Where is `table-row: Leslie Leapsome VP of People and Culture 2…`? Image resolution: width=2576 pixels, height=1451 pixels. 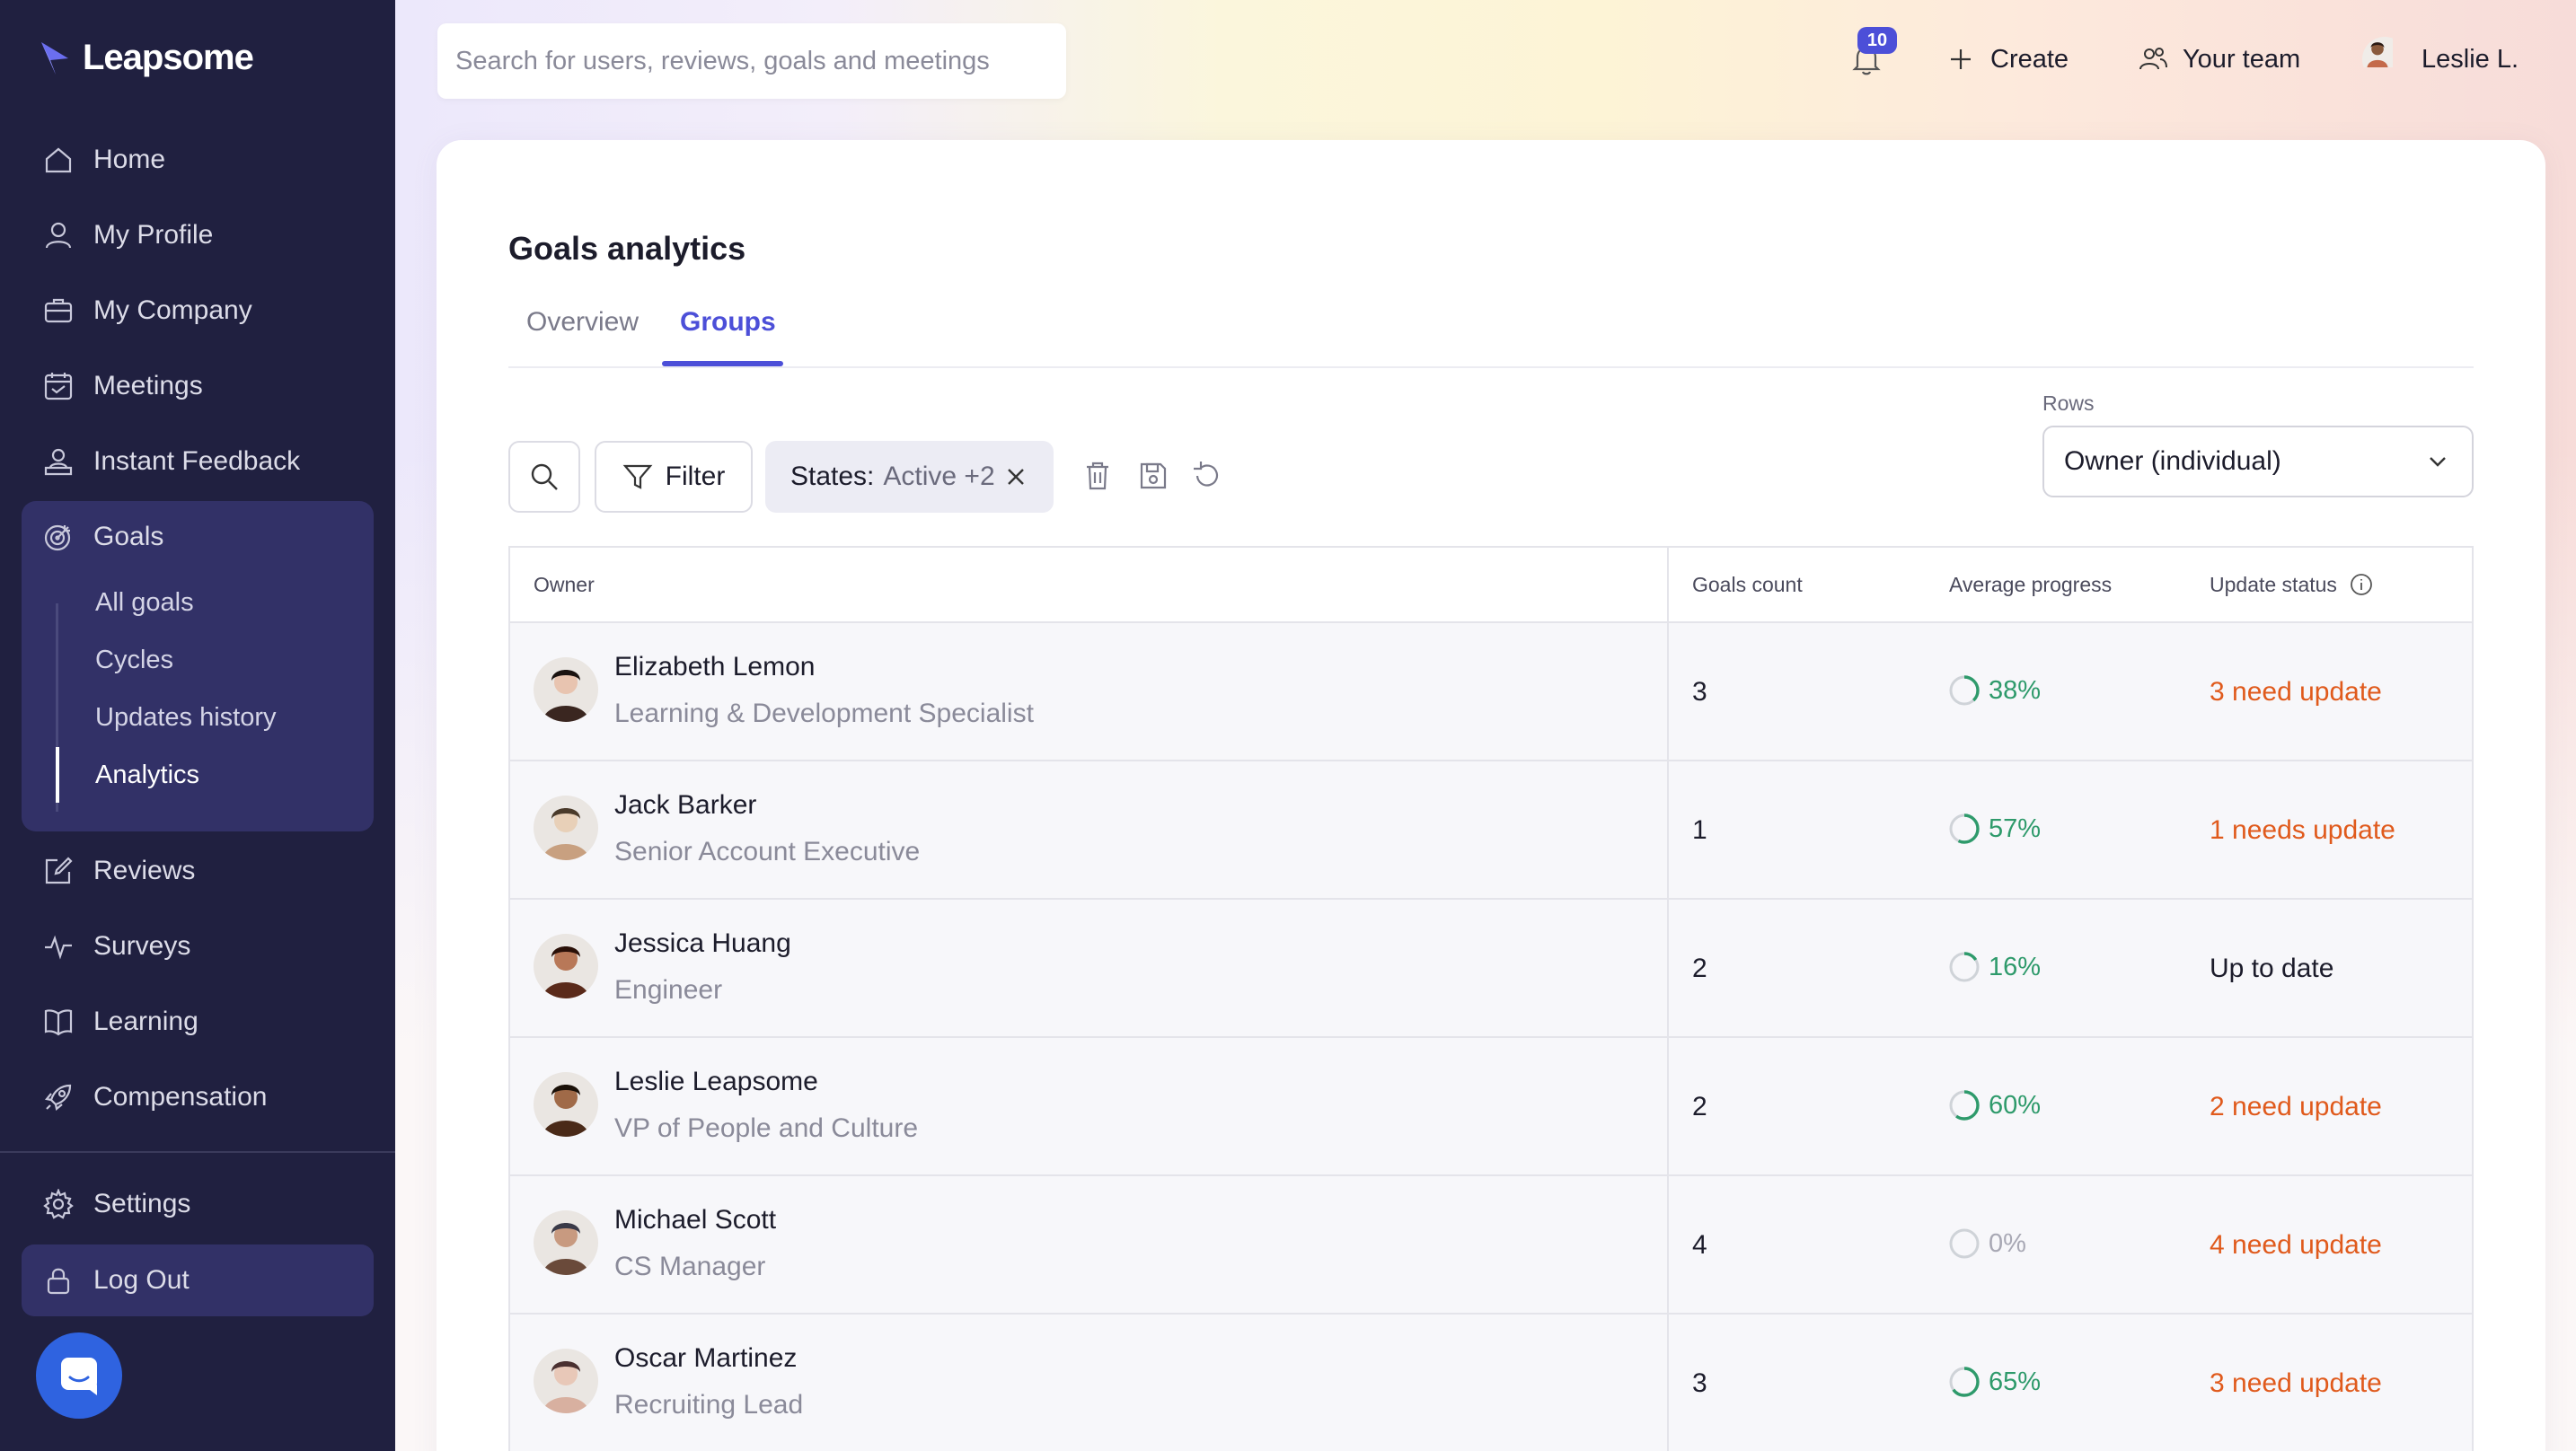
table-row: Leslie Leapsome VP of People and Culture 2… is located at coordinates (1491, 1105).